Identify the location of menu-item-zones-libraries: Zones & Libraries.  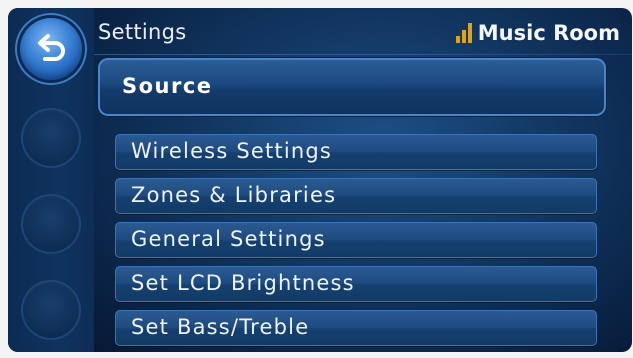
(356, 196).